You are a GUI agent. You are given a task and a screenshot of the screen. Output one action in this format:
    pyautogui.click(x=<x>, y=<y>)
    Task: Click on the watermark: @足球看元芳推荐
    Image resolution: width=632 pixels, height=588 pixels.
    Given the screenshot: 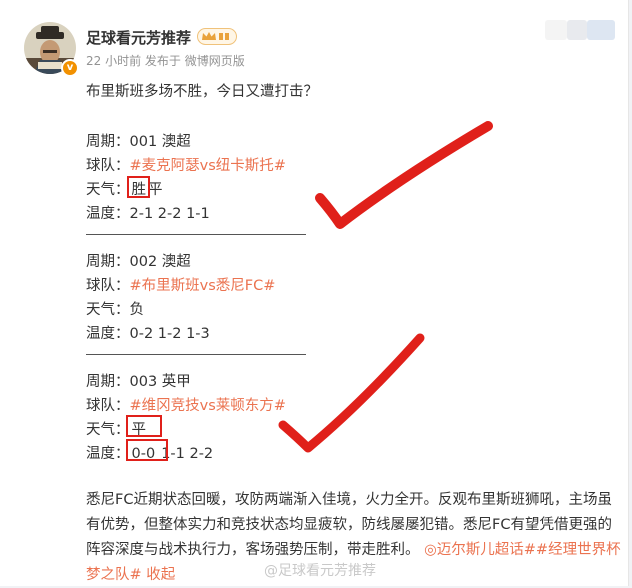 What is the action you would take?
    pyautogui.click(x=320, y=571)
    